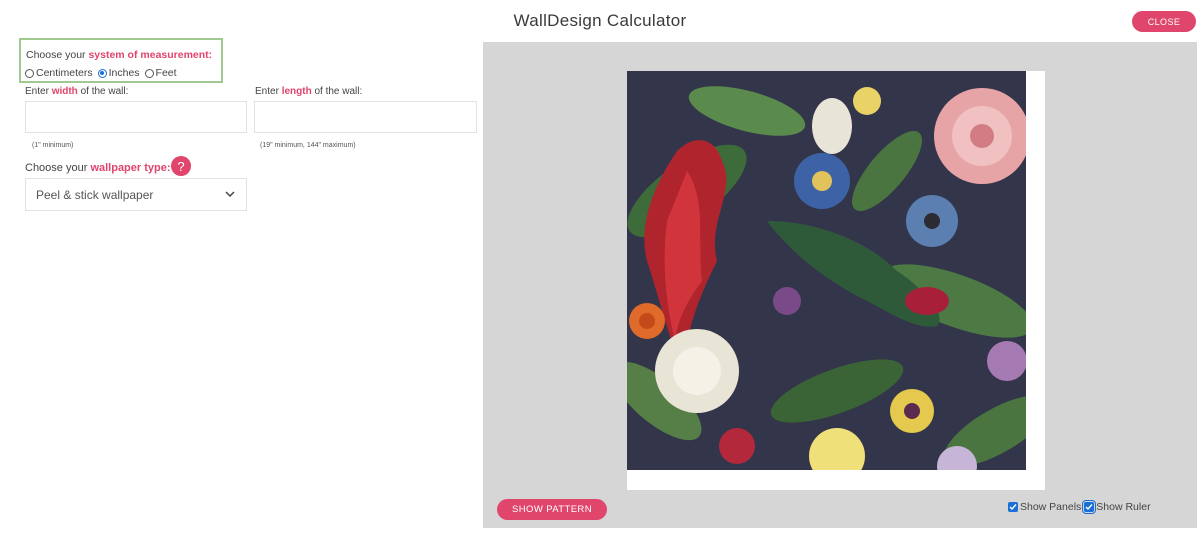 Image resolution: width=1200 pixels, height=537 pixels. I want to click on radio-inches: Inches, so click(118, 73).